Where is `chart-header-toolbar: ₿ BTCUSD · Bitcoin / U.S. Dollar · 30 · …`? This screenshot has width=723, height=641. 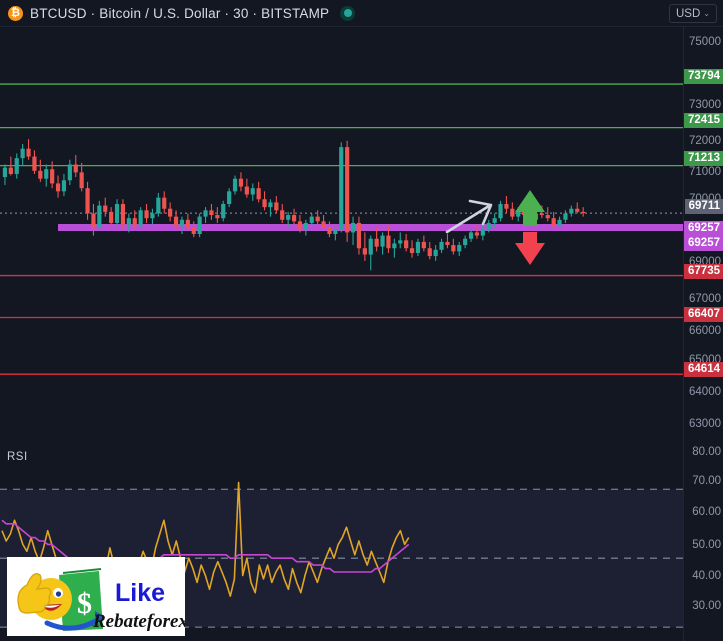
chart-header-toolbar: ₿ BTCUSD · Bitcoin / U.S. Dollar · 30 · … is located at coordinates (361, 13).